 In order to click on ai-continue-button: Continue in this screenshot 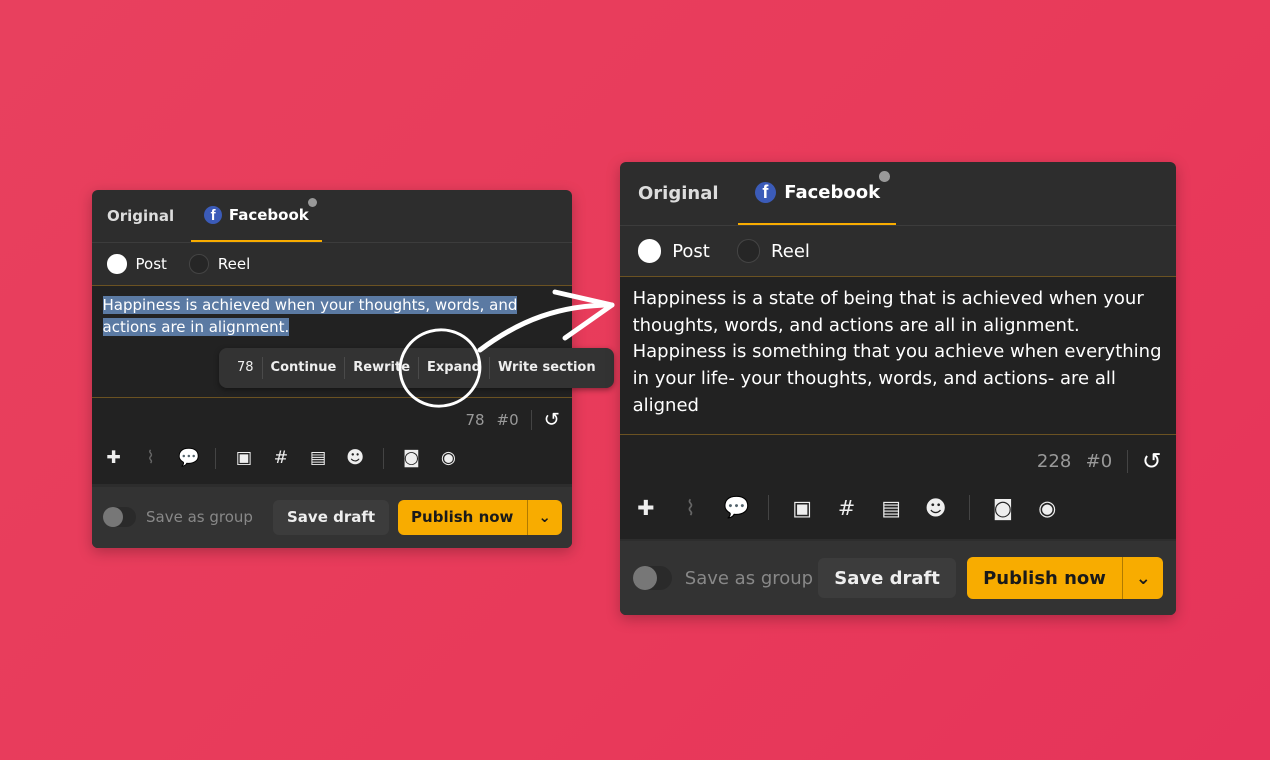, I will do `click(303, 368)`.